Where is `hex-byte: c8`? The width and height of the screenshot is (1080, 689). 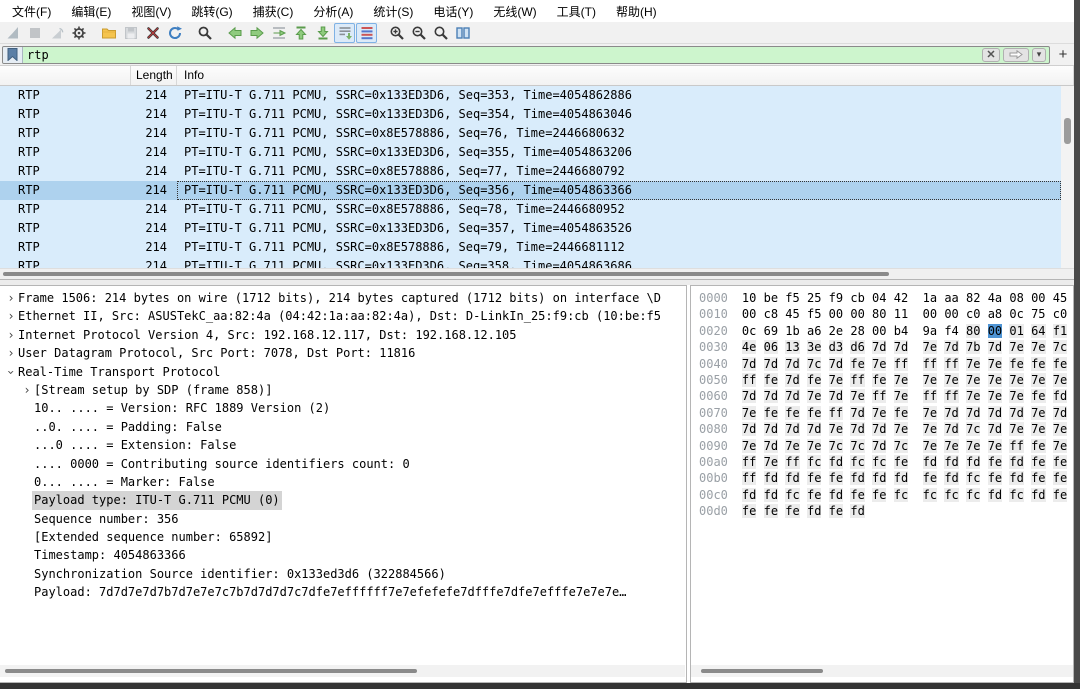 hex-byte: c8 is located at coordinates (771, 314).